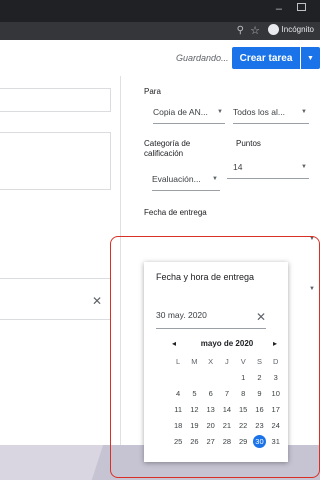 This screenshot has height=480, width=320. What do you see at coordinates (259, 425) in the screenshot?
I see `calendar-day: 23` at bounding box center [259, 425].